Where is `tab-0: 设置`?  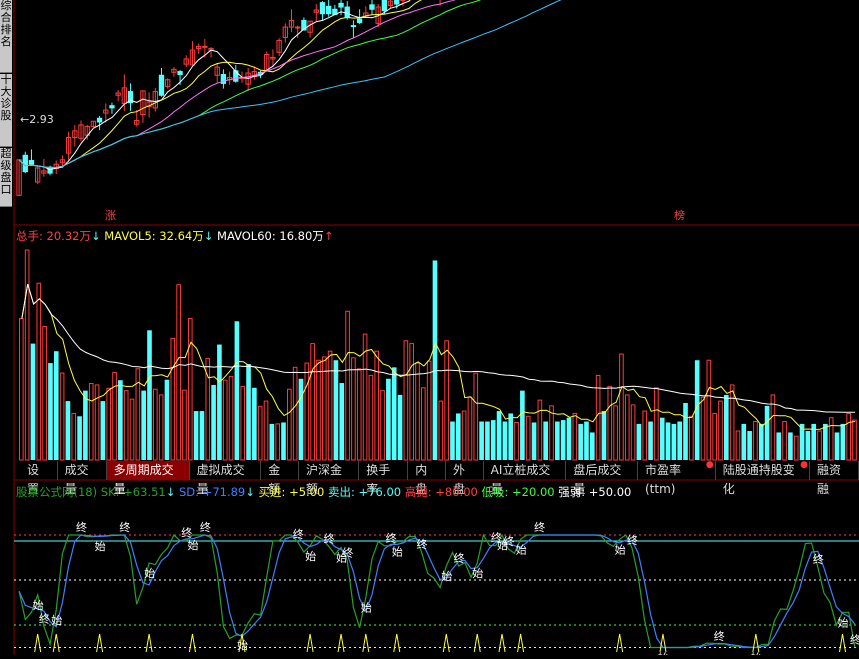 tab-0: 设置 is located at coordinates (39, 470).